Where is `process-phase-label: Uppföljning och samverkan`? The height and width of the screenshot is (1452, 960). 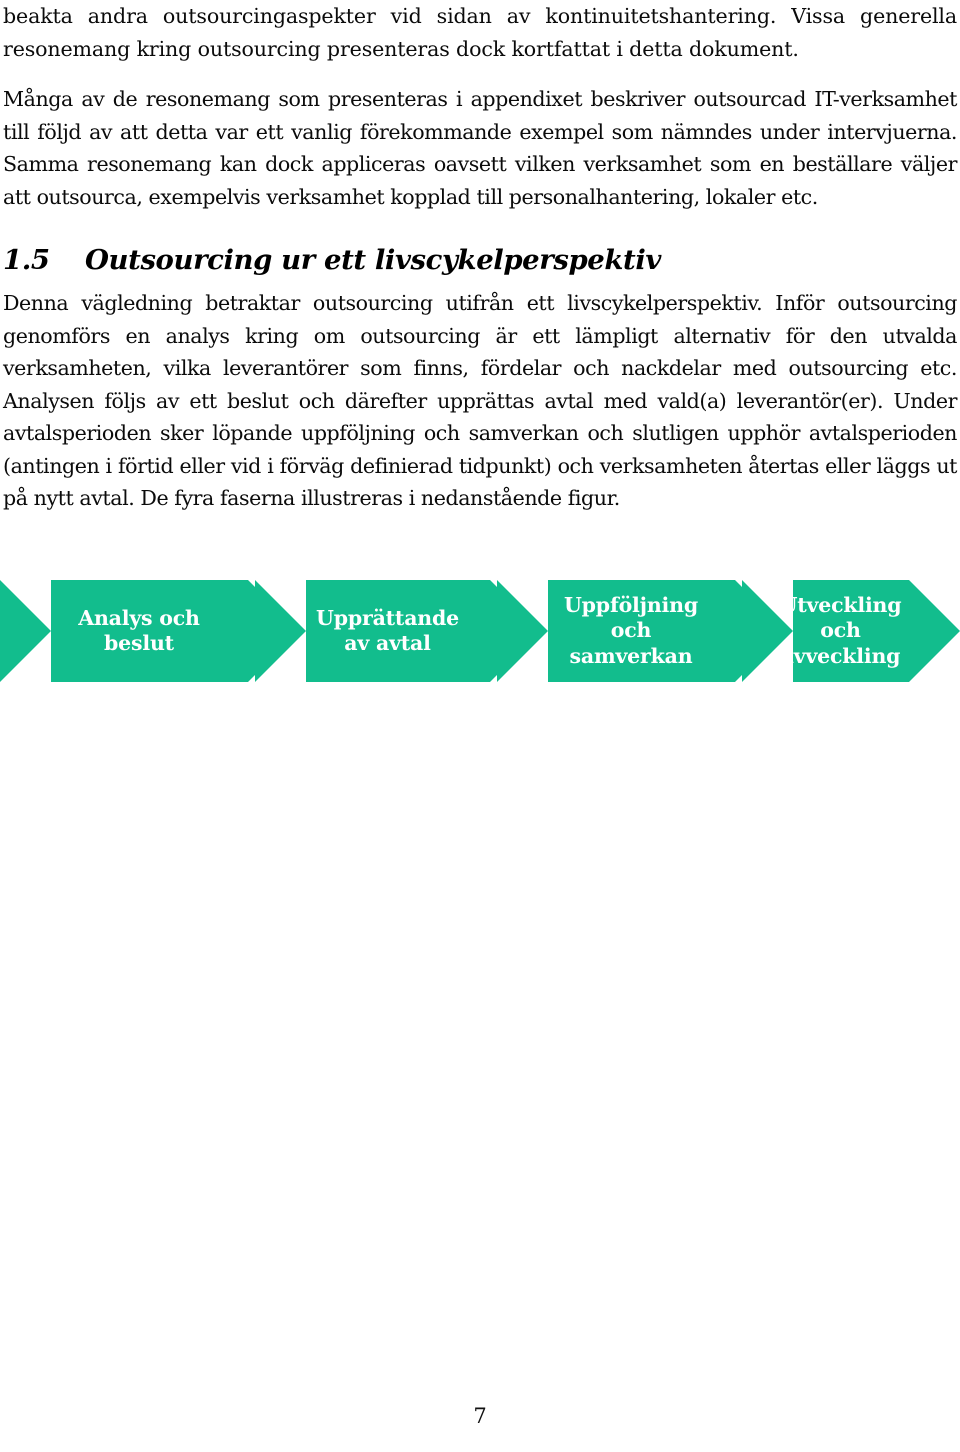
process-phase-label: Uppföljning och samverkan is located at coordinates (631, 630).